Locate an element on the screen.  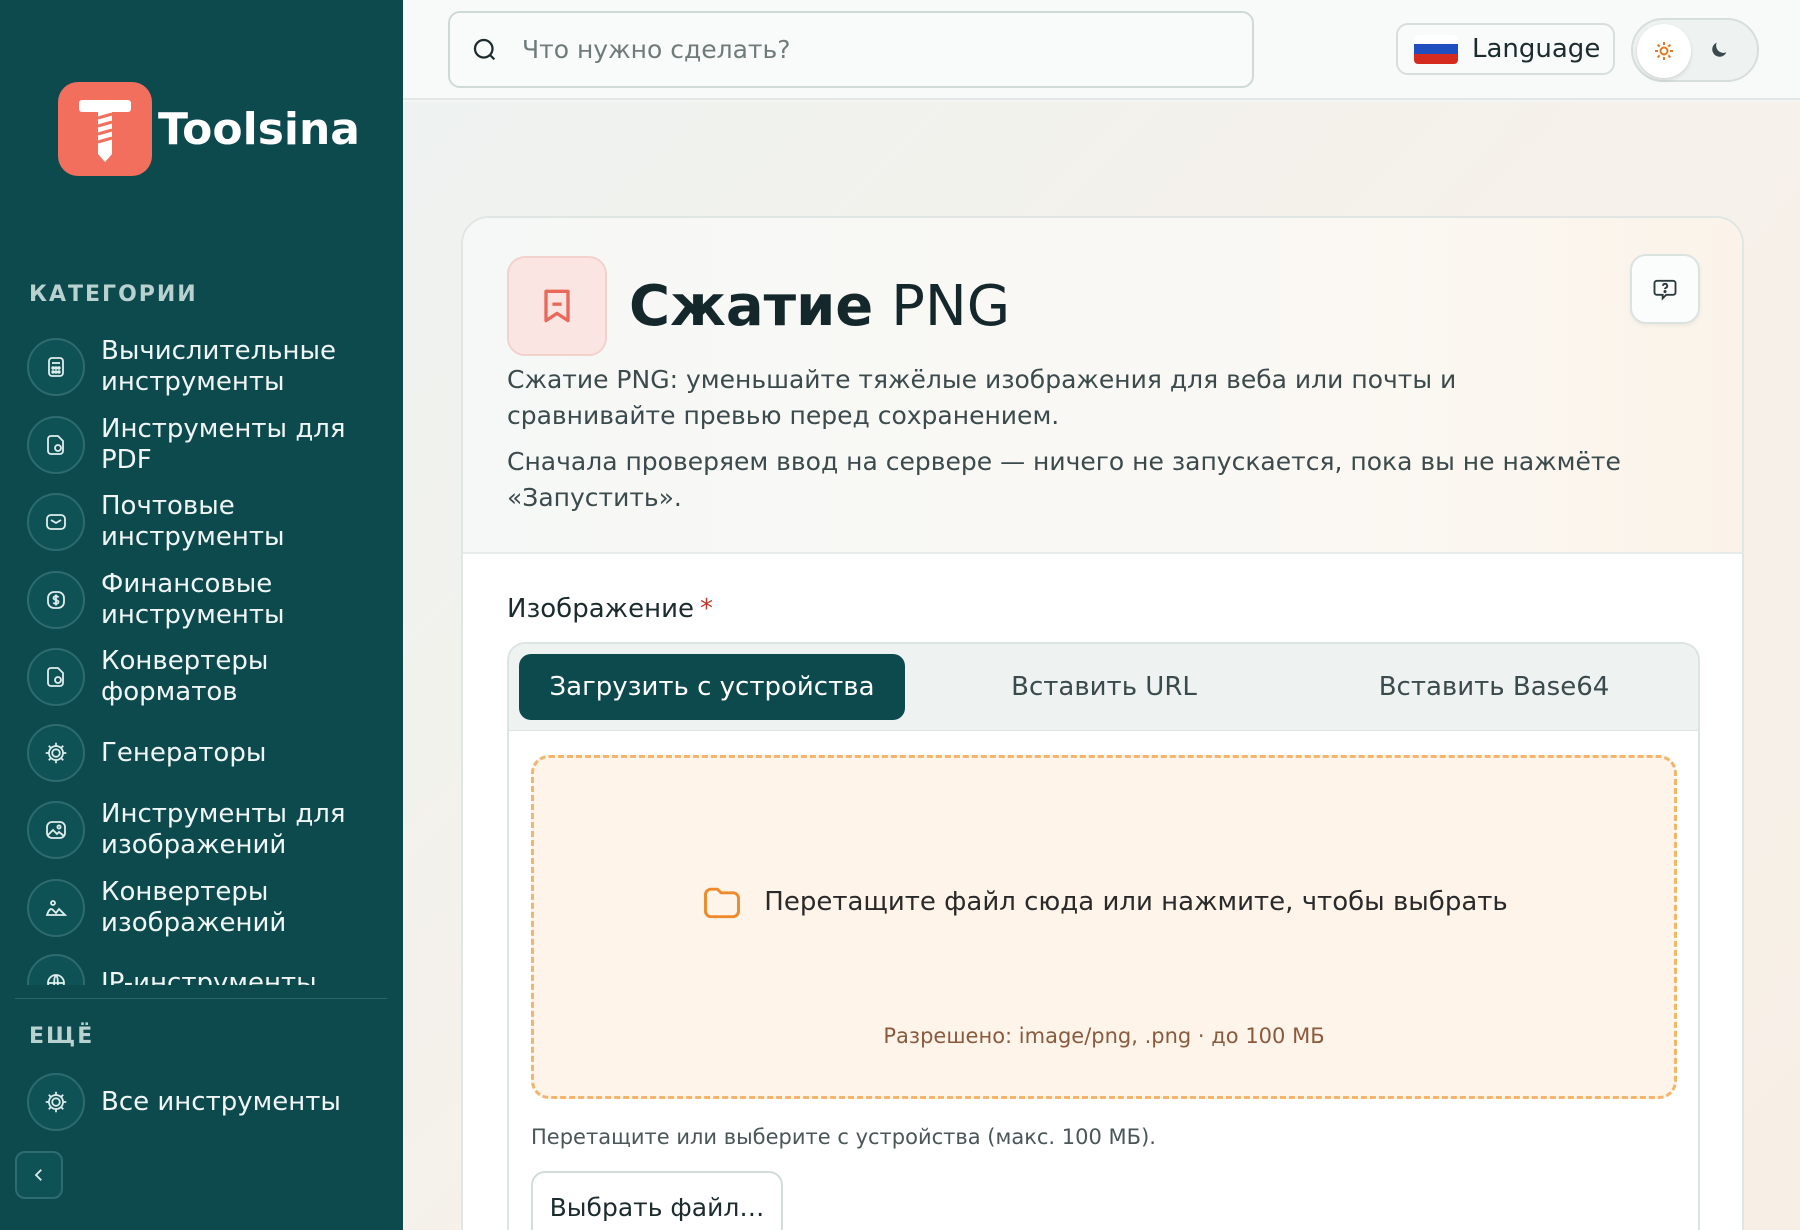
image-field-label: Изображение * is located at coordinates (610, 609).